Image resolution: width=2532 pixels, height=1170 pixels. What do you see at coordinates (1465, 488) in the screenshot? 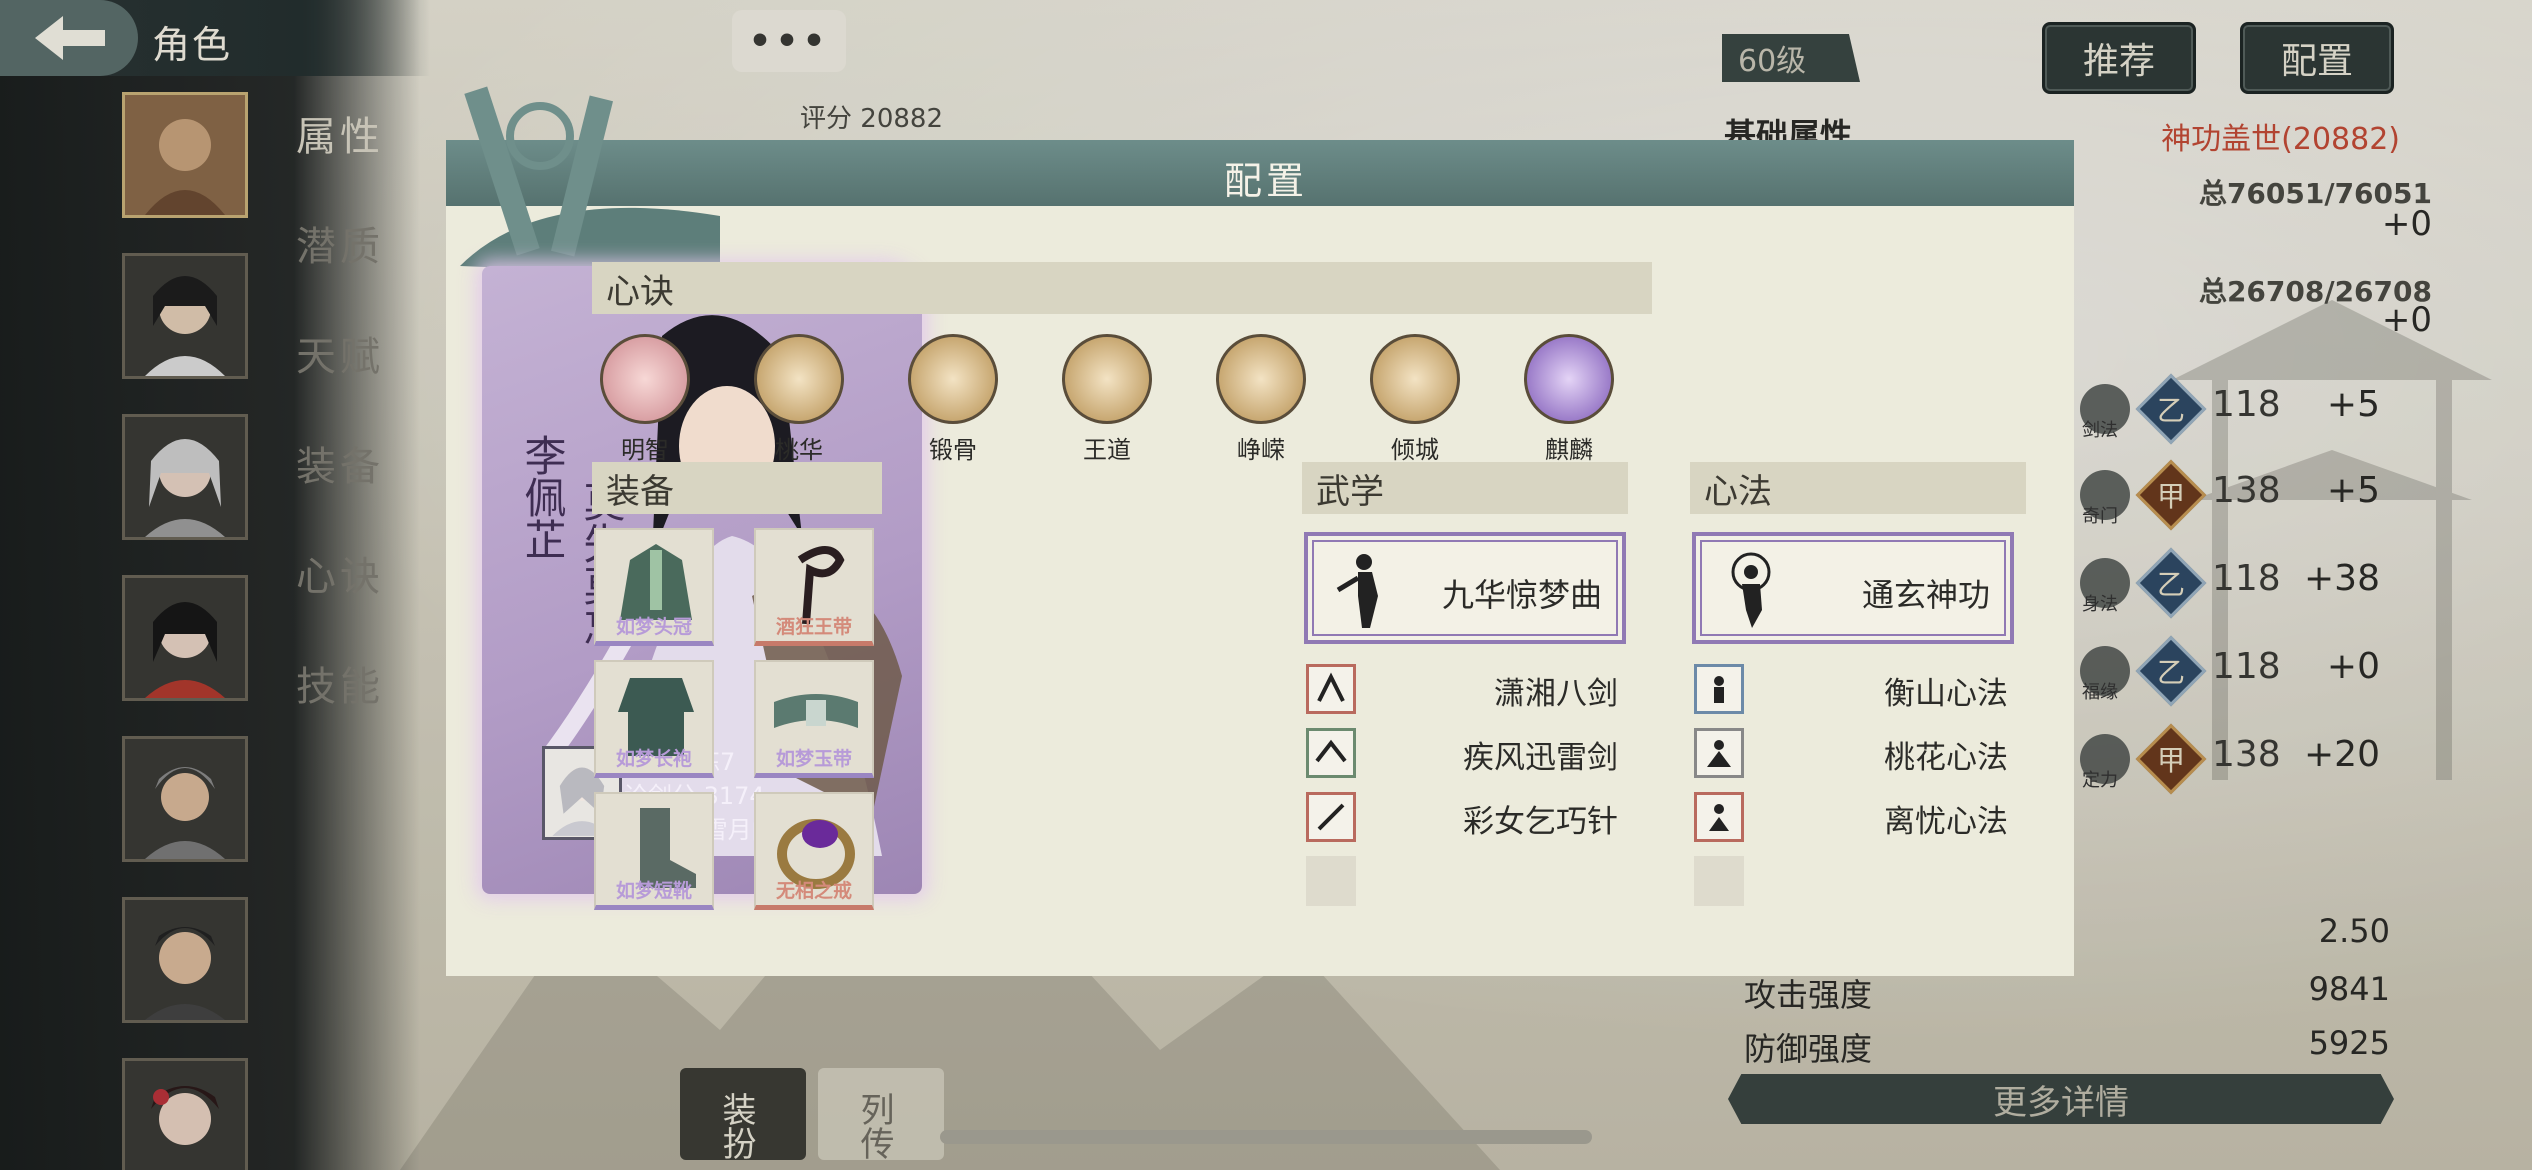
I see `wuxue-header: 武学` at bounding box center [1465, 488].